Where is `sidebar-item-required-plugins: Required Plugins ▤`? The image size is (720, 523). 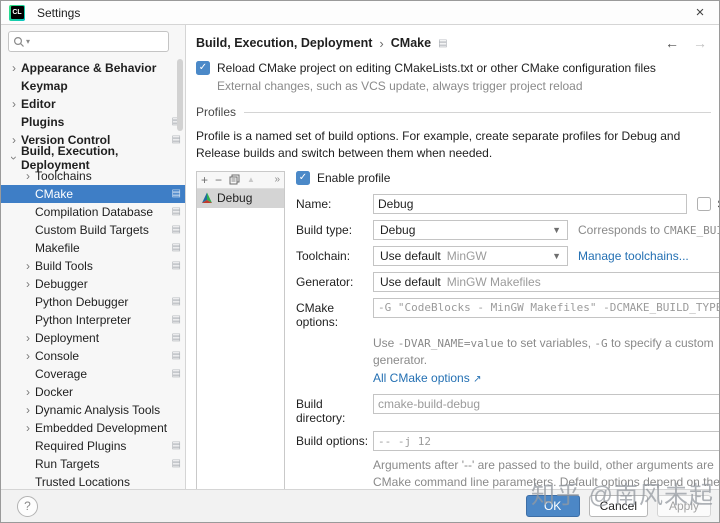 sidebar-item-required-plugins: Required Plugins ▤ is located at coordinates (93, 446).